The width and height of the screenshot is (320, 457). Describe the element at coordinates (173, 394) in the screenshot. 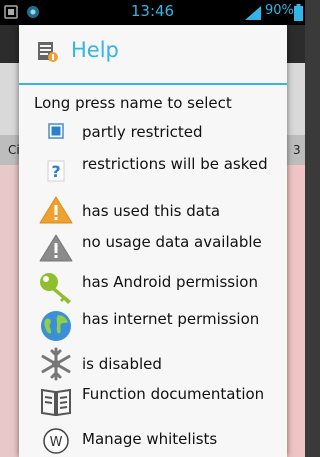

I see `legend-label: Function documentation` at that location.